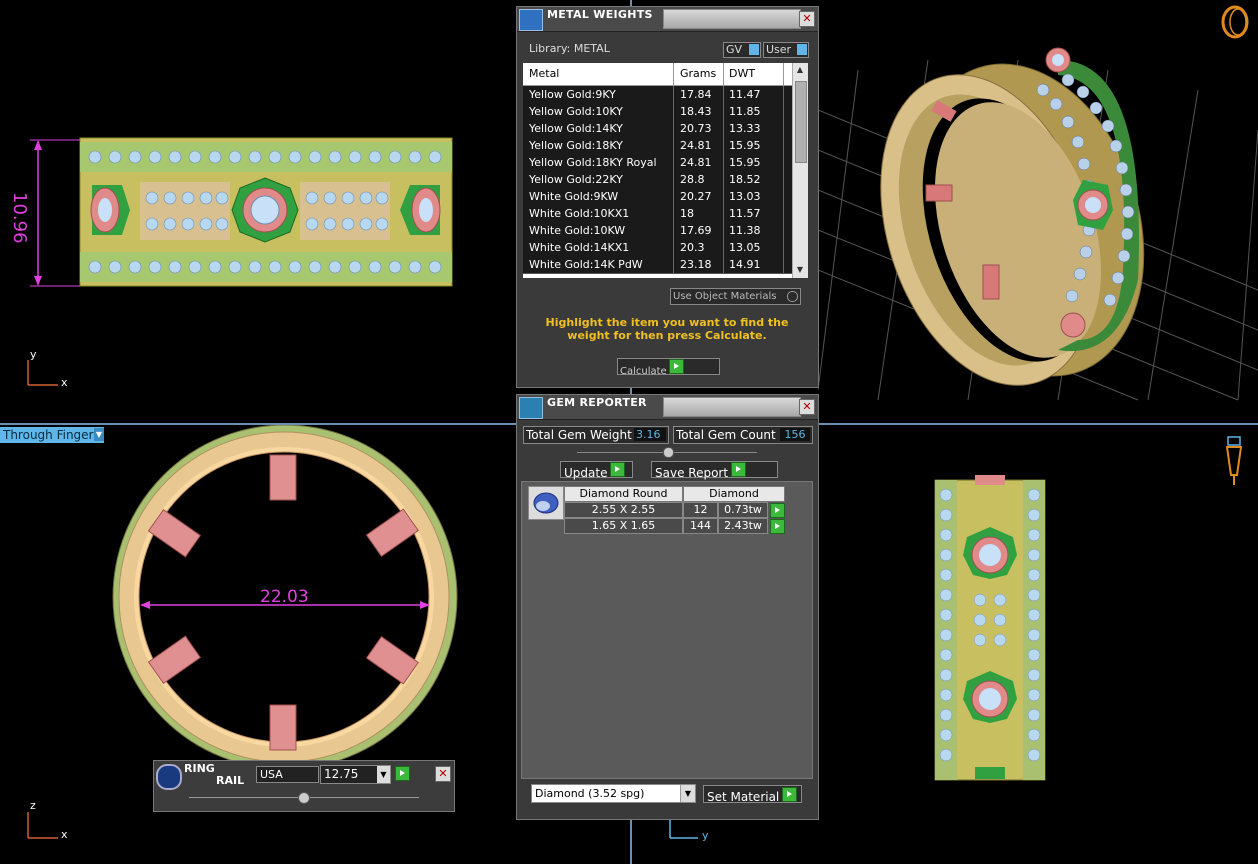 The height and width of the screenshot is (864, 1258). What do you see at coordinates (658, 95) in the screenshot?
I see `table-row: Yellow Gold:9KY 17.84 11.47` at bounding box center [658, 95].